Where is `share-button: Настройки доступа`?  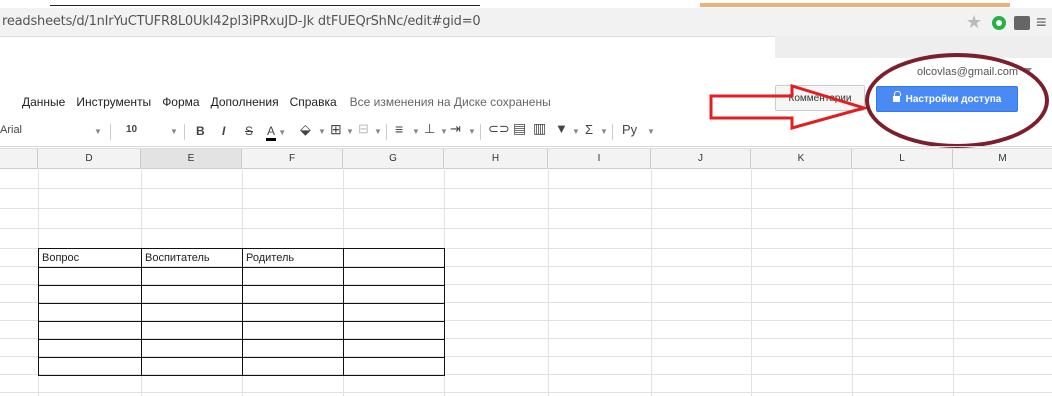
share-button: Настройки доступа is located at coordinates (947, 99).